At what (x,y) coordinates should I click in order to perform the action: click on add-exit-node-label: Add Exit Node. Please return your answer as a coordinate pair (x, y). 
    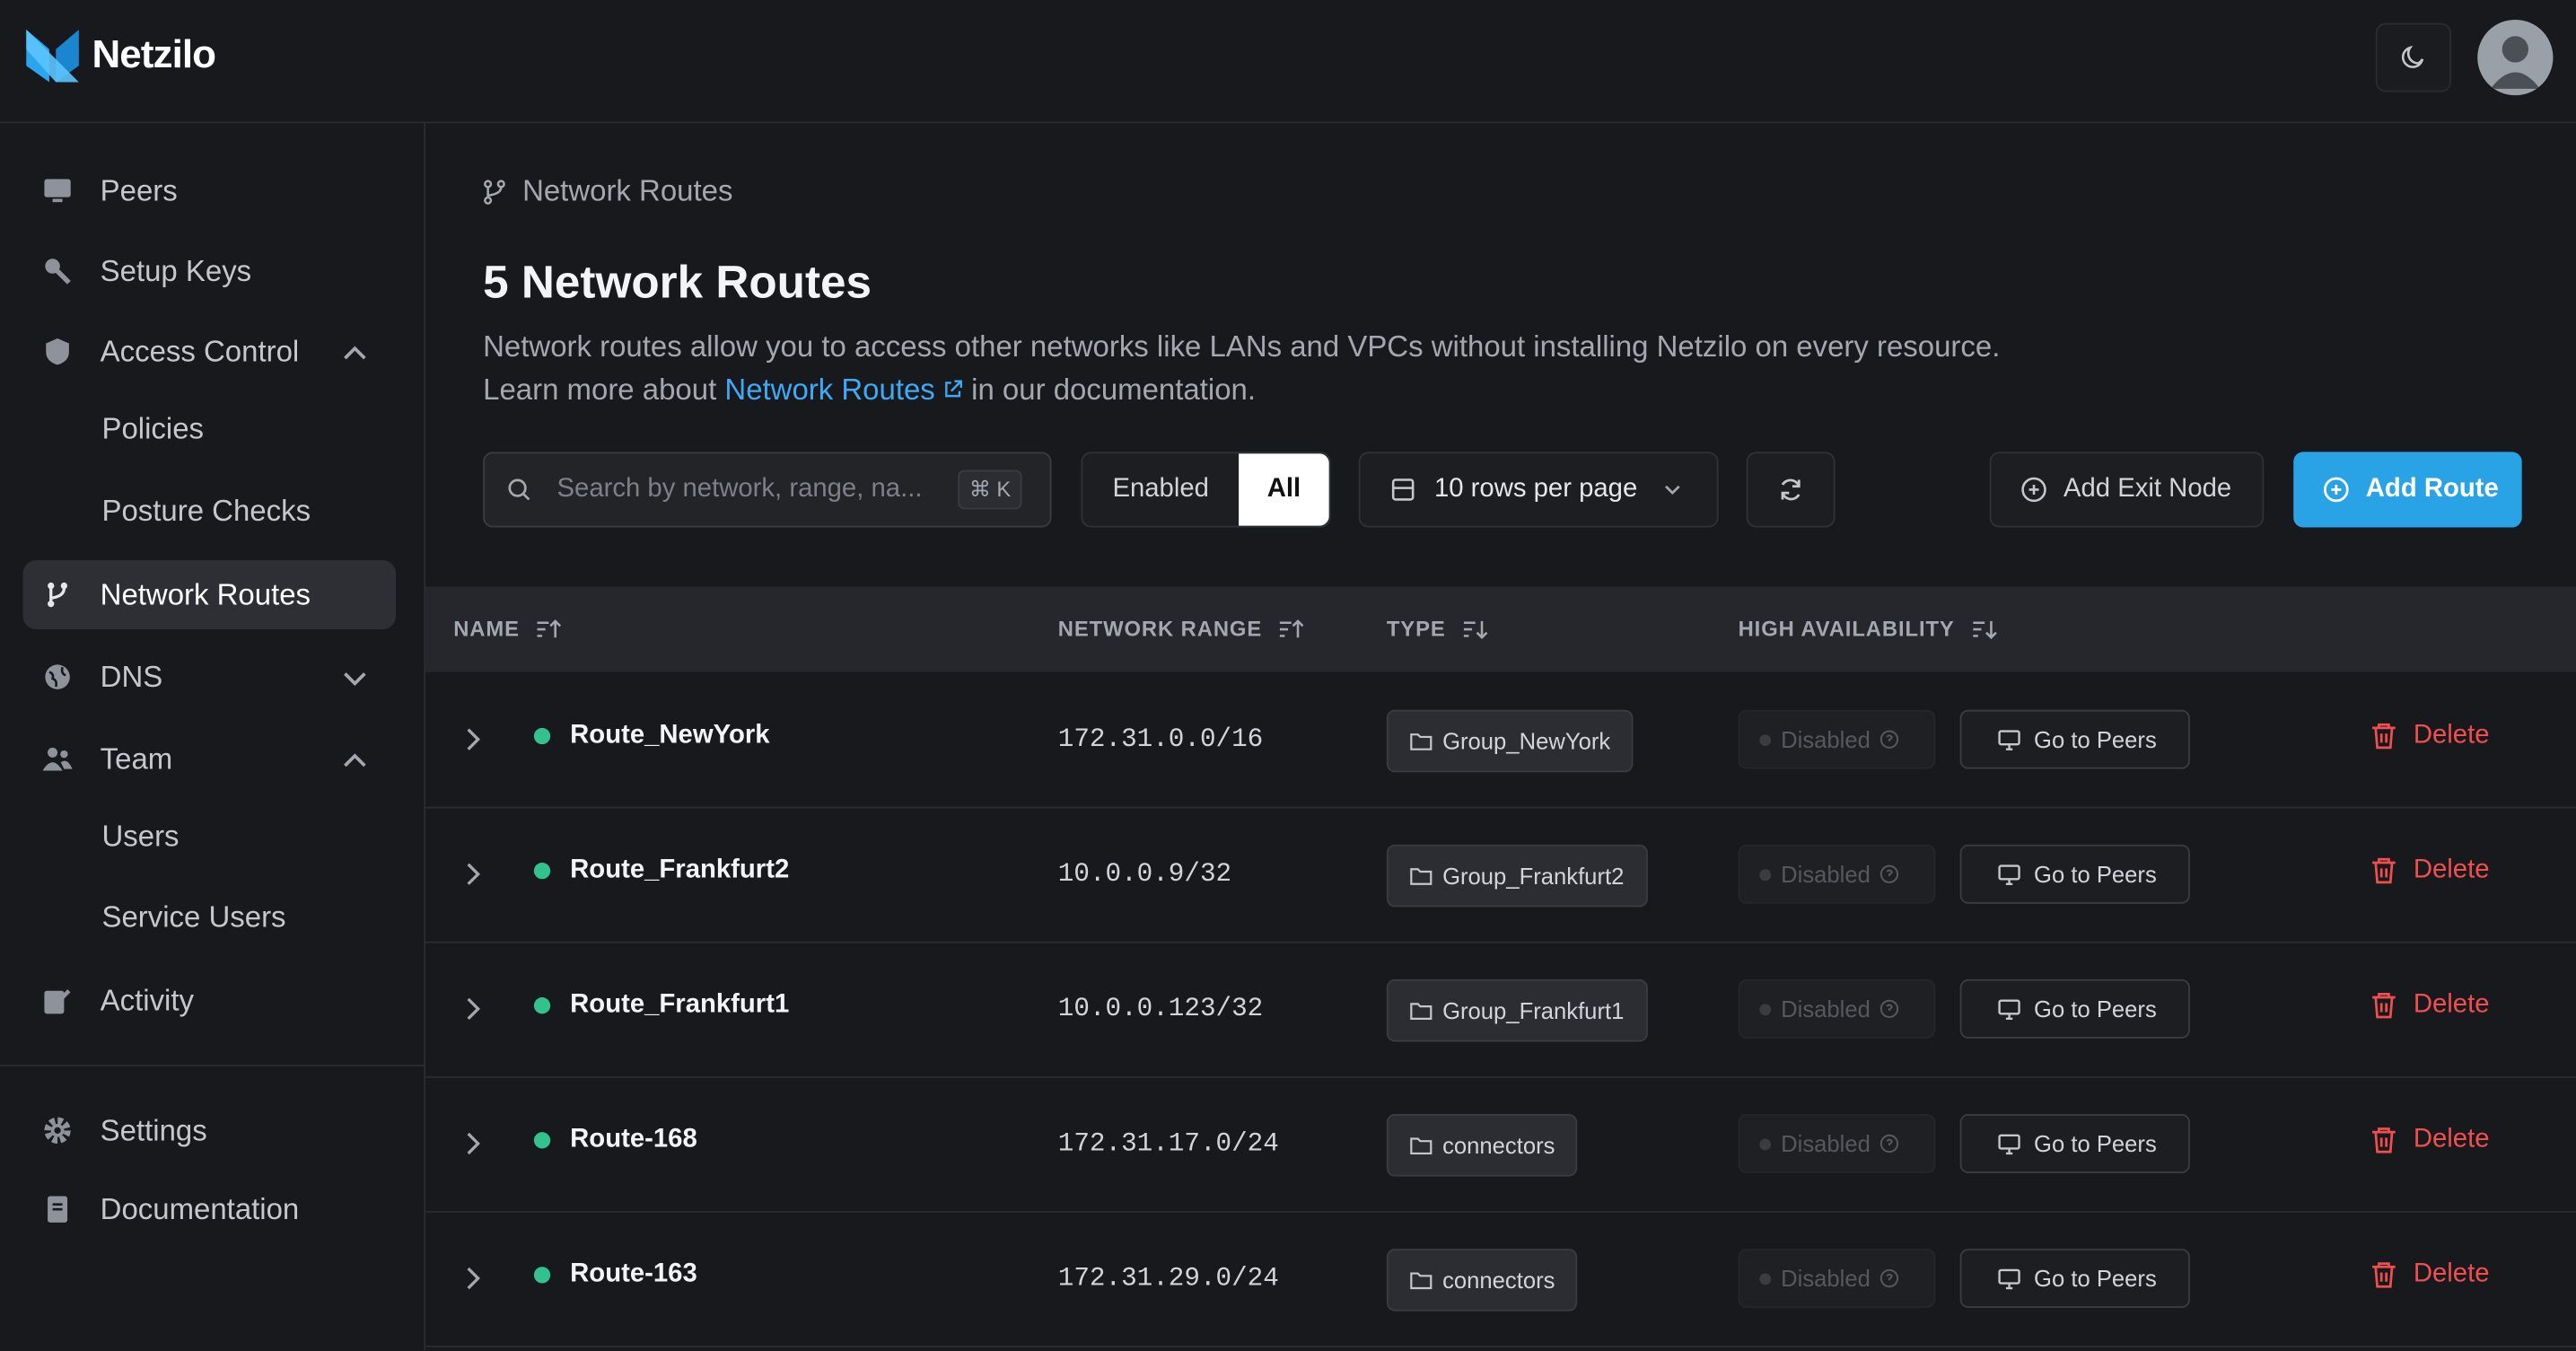
    Looking at the image, I should click on (2147, 489).